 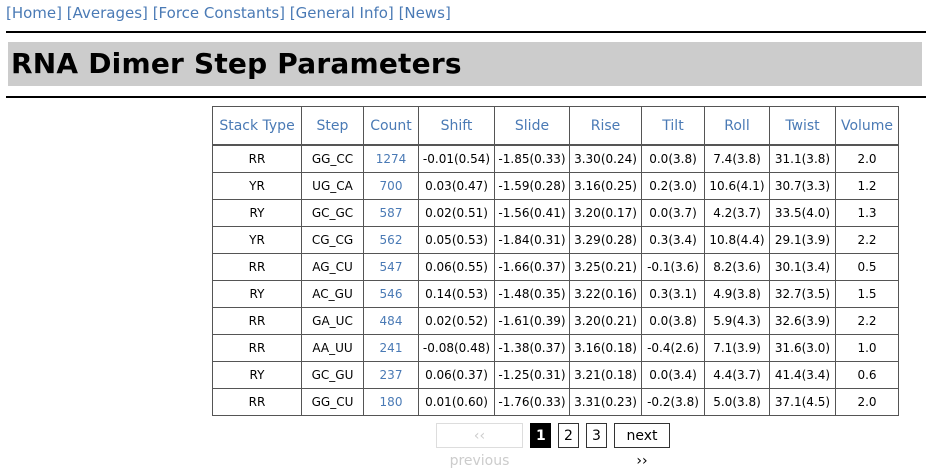 I want to click on cell-shift: 0.06(0.37), so click(x=456, y=375).